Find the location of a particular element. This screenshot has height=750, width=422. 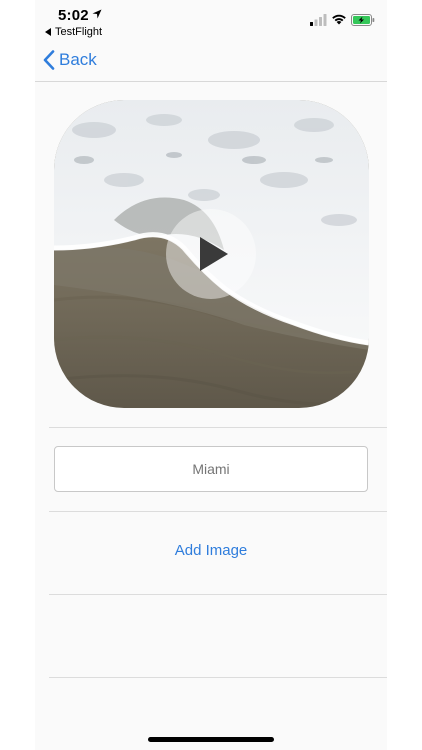

back-to-app-link: TestFlight is located at coordinates (73, 32).